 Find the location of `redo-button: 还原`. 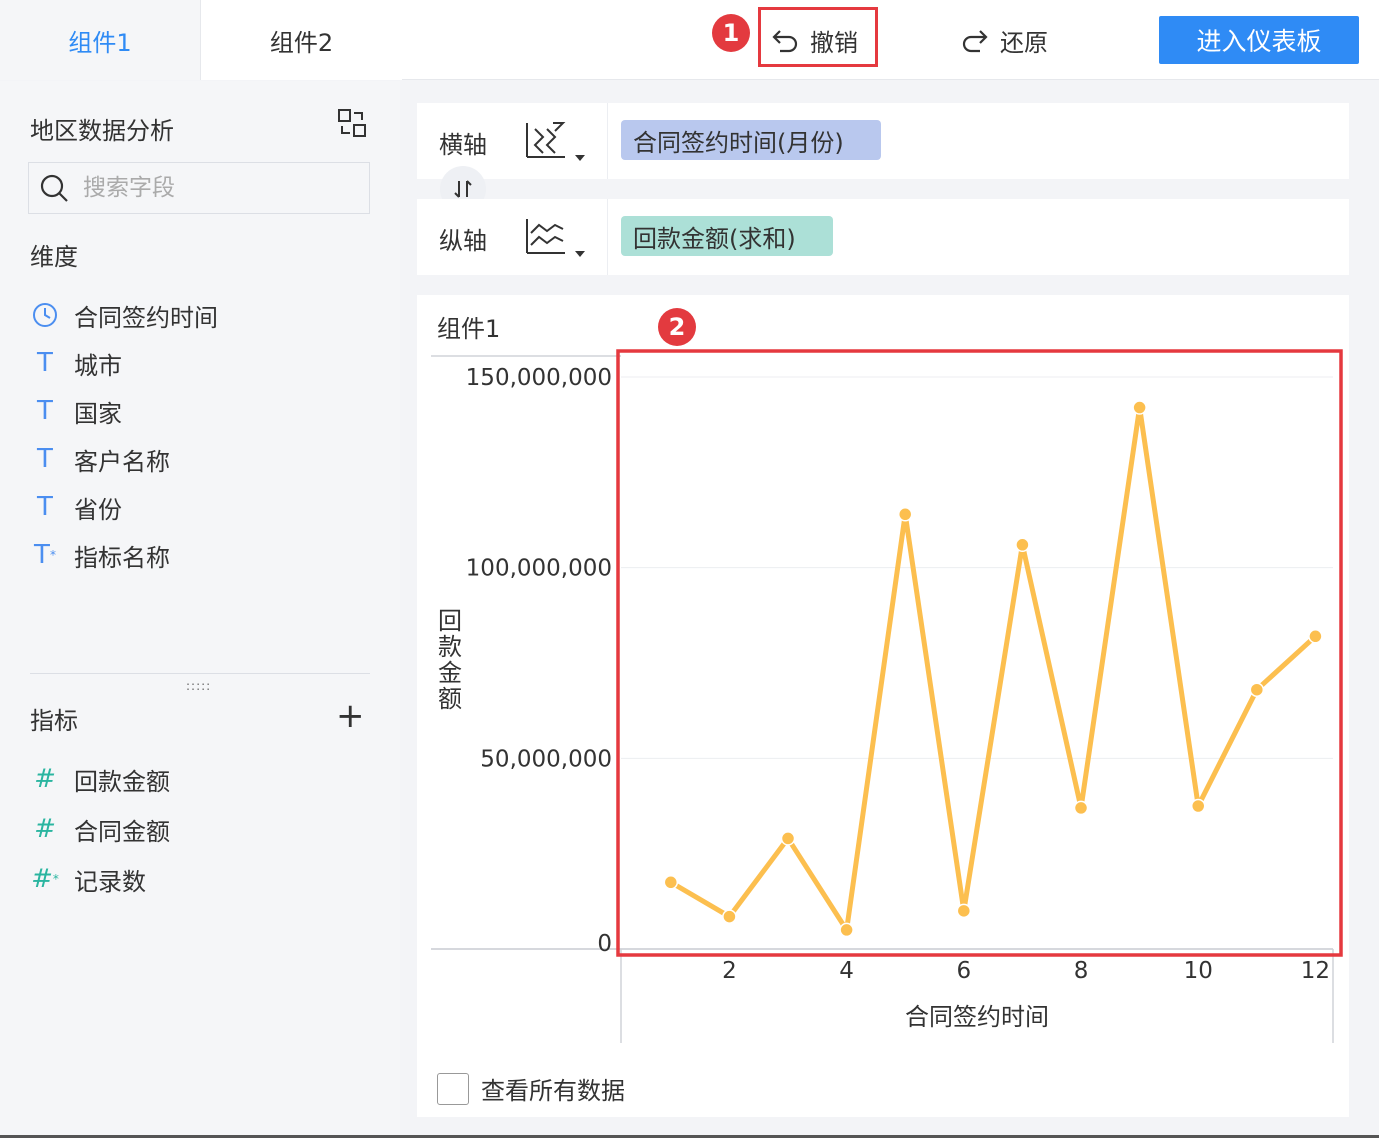

redo-button: 还原 is located at coordinates (1004, 40).